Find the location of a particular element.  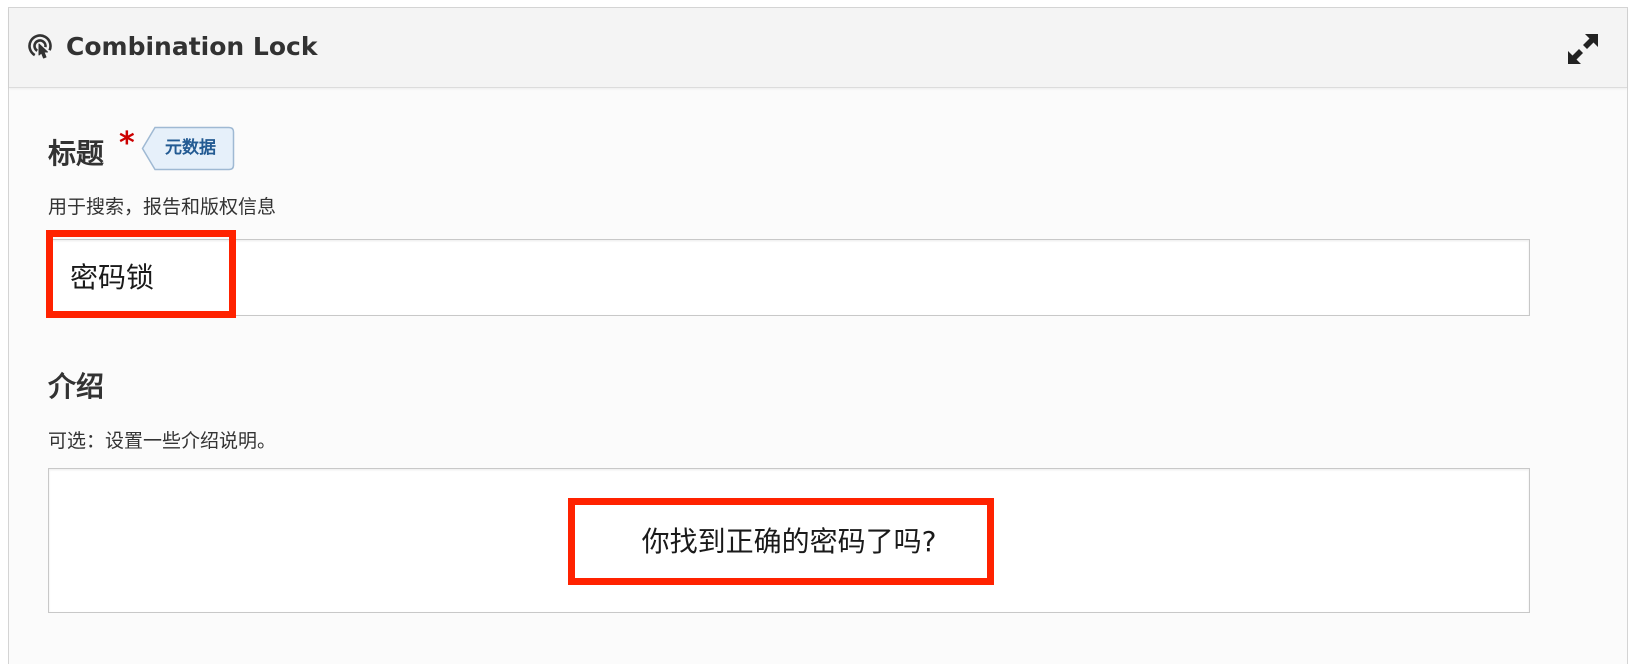

title-field-description: 用于搜索，报告和版权信息 is located at coordinates (162, 207).